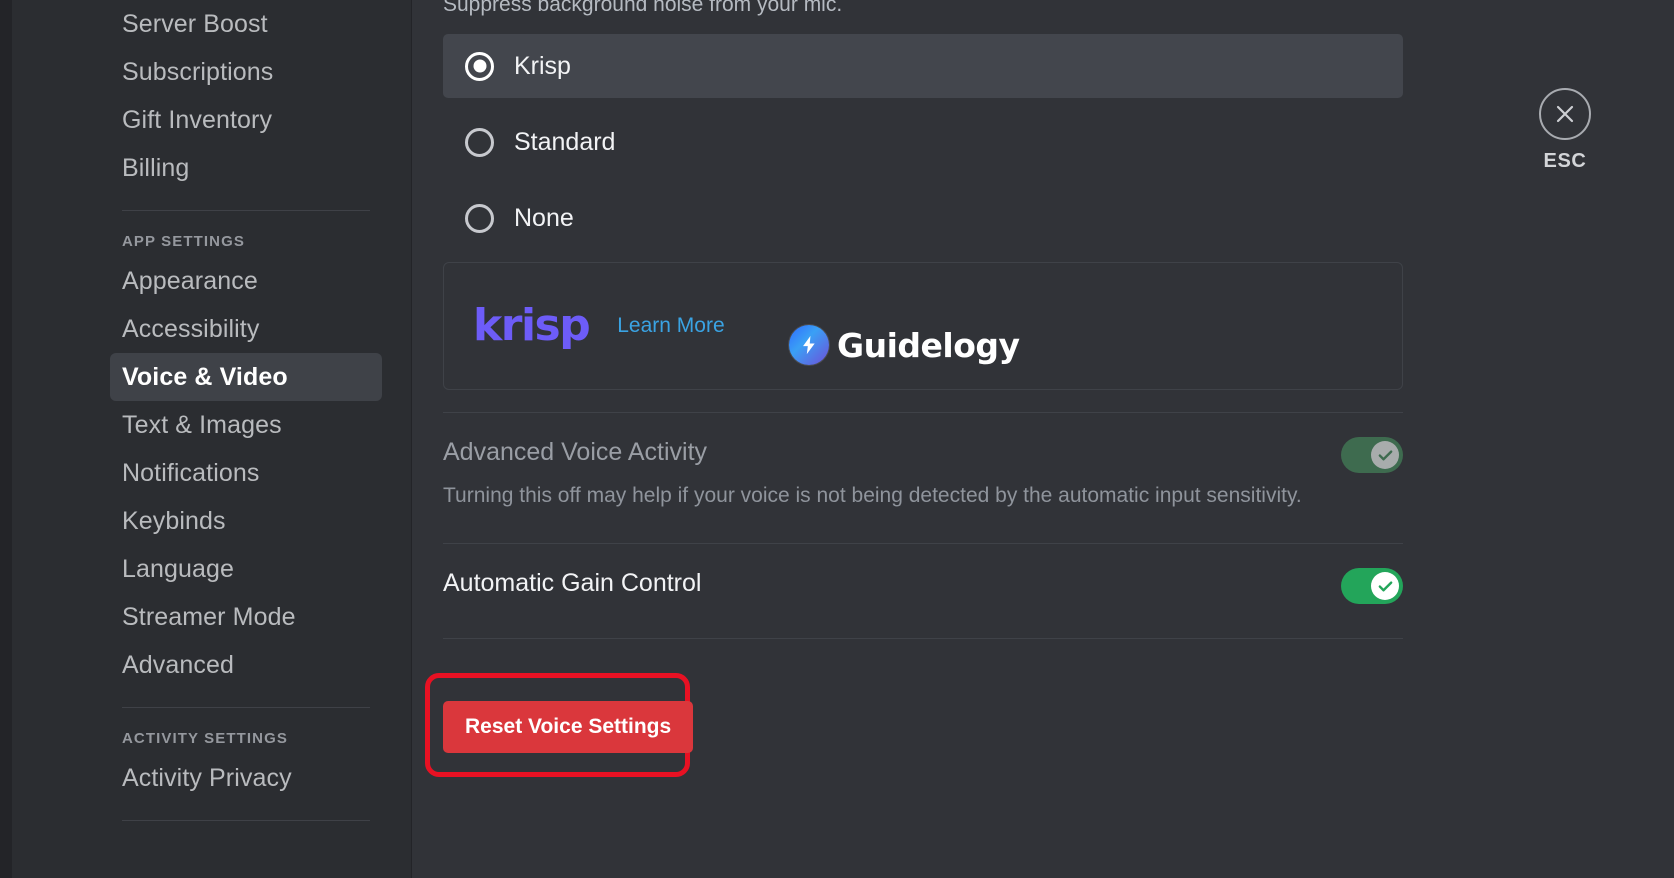  Describe the element at coordinates (542, 65) in the screenshot. I see `noise-option-label: Krisp` at that location.